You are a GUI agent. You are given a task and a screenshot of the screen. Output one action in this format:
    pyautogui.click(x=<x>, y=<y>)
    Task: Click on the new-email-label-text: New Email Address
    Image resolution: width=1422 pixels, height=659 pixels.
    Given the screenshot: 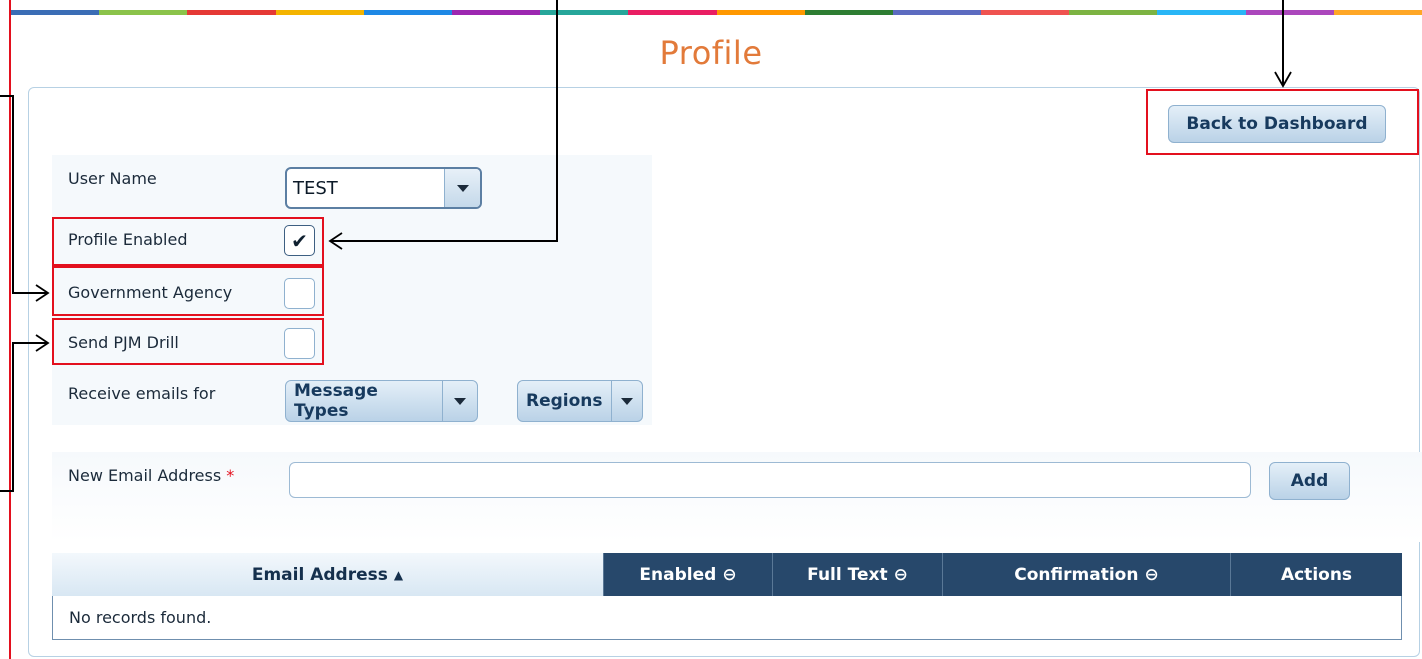 What is the action you would take?
    pyautogui.click(x=145, y=475)
    